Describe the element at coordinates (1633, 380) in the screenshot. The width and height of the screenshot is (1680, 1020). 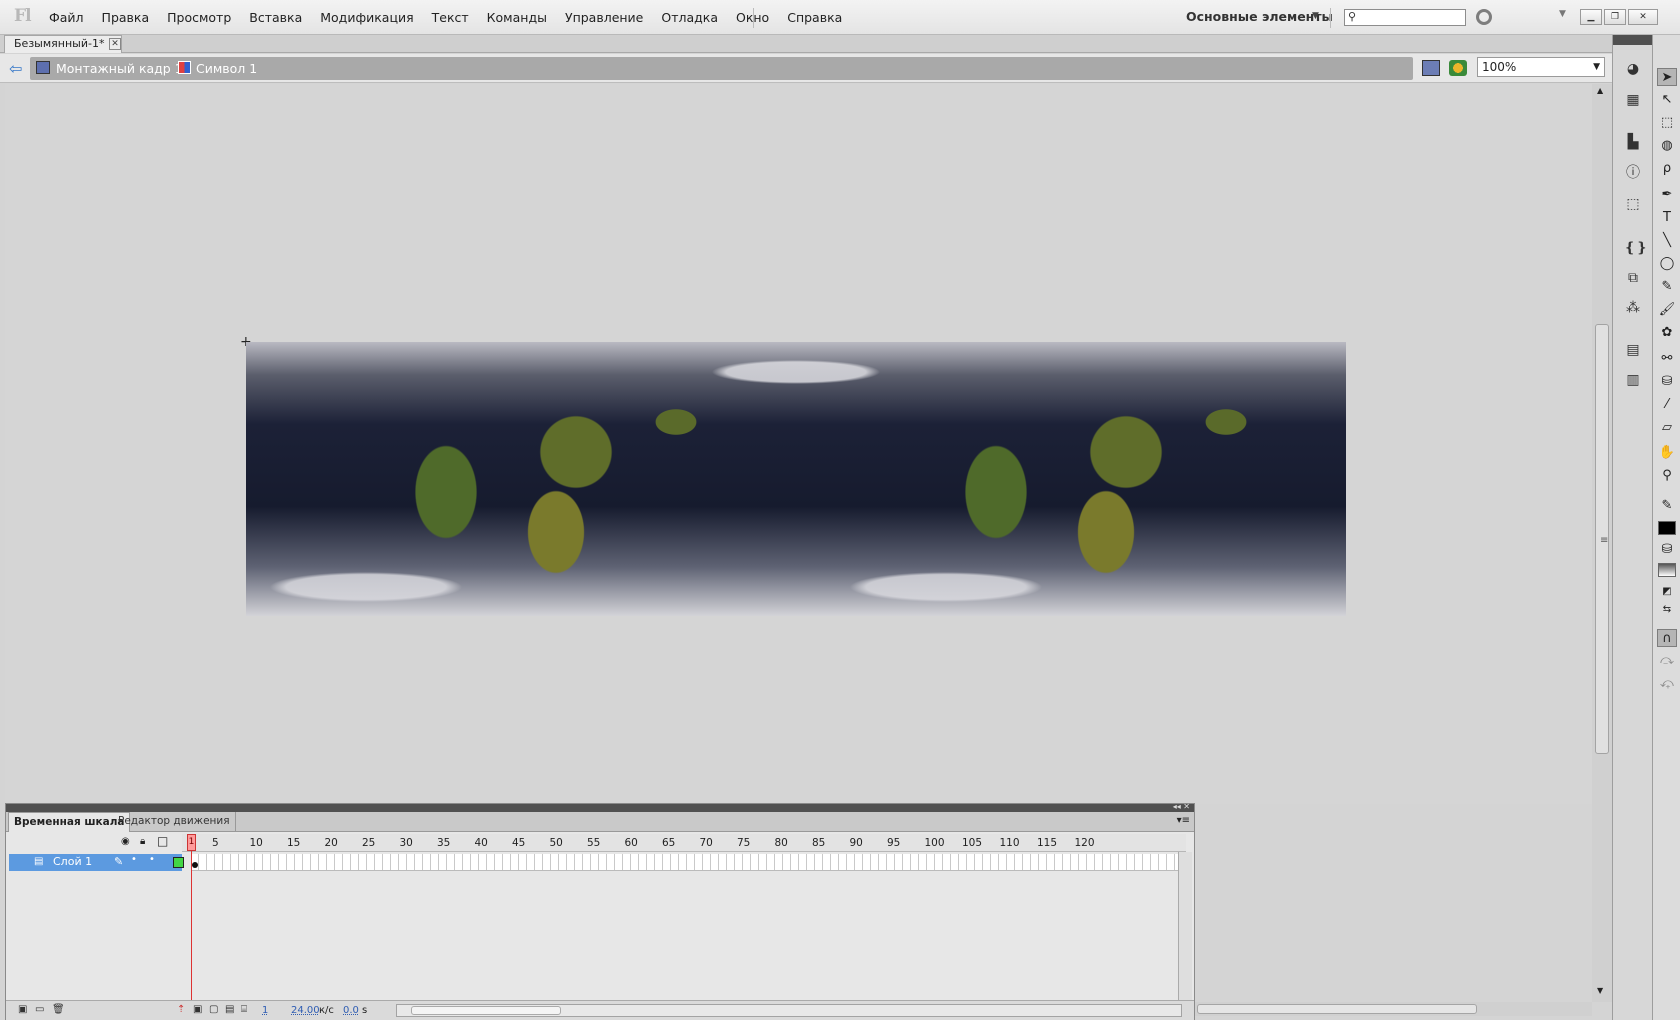
I see `books-icon: ▥` at that location.